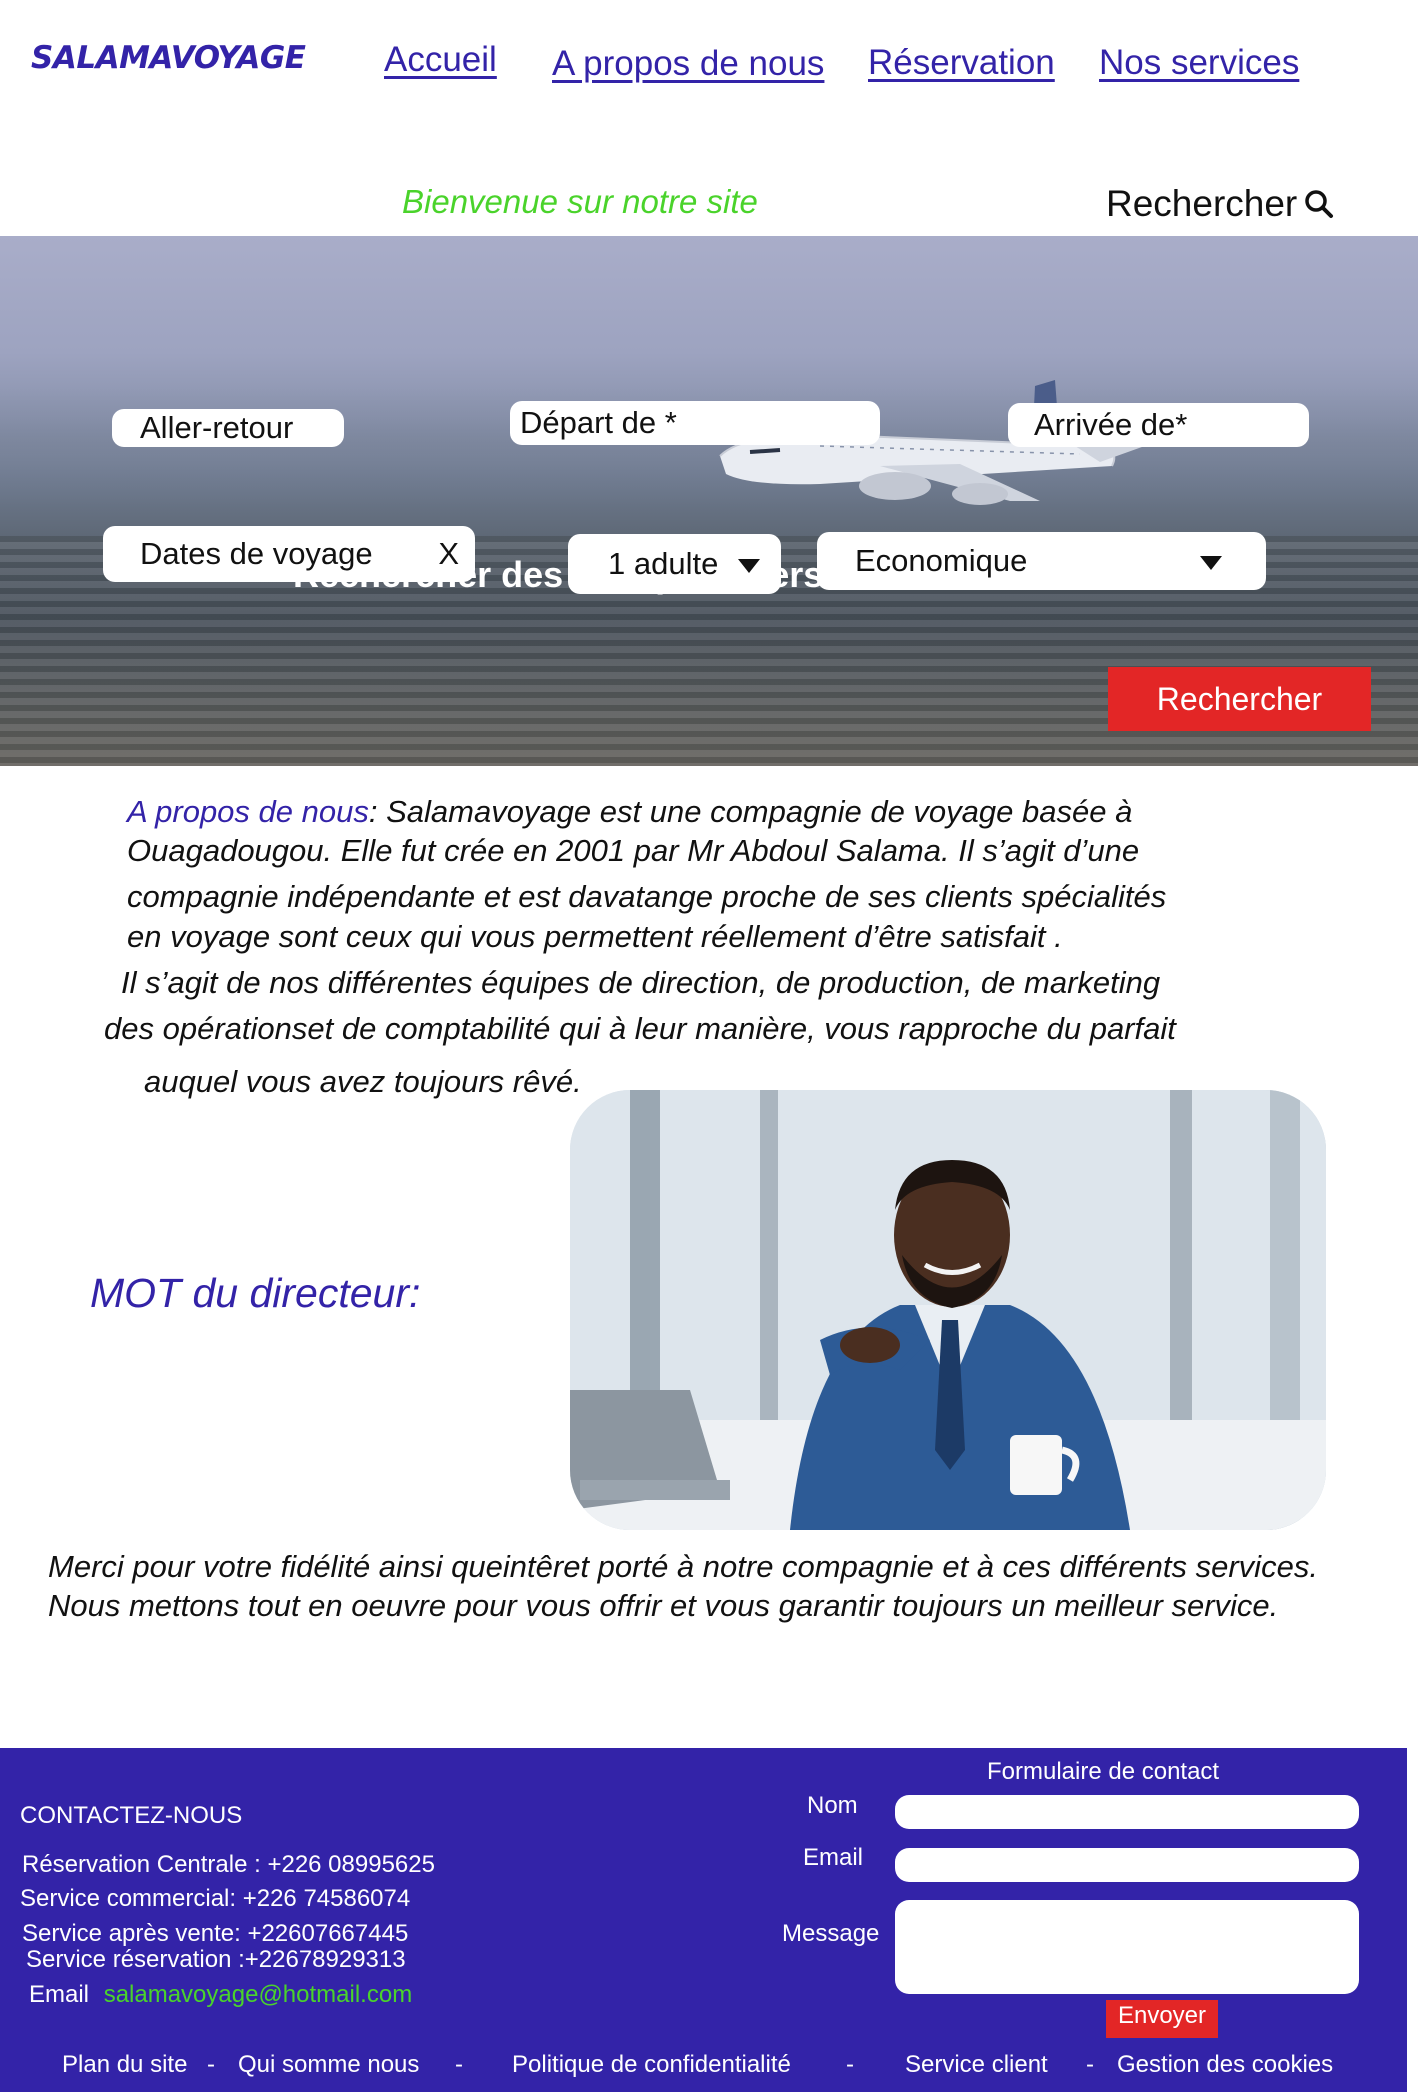  What do you see at coordinates (59, 1994) in the screenshot?
I see `email-label: Email` at bounding box center [59, 1994].